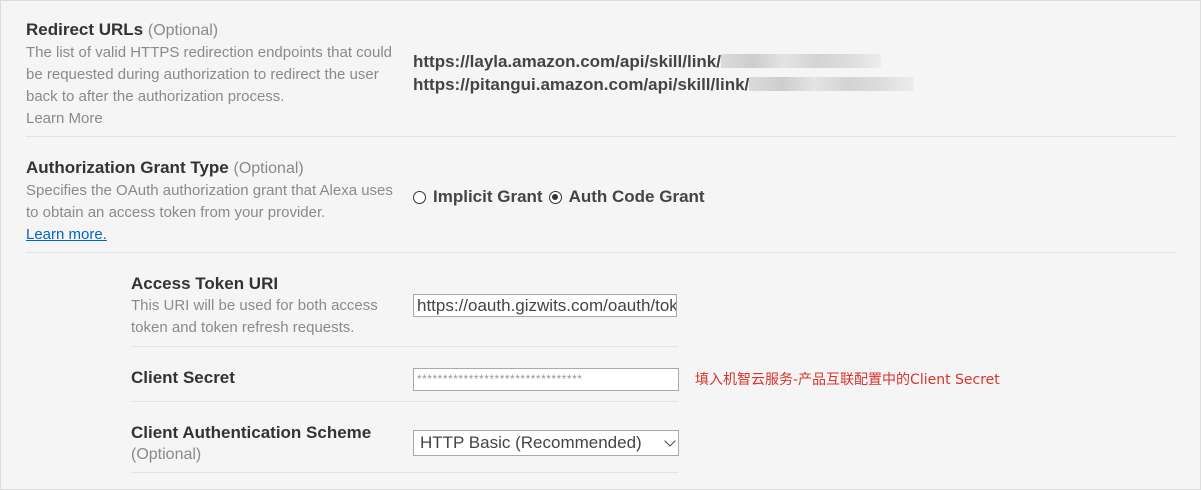  What do you see at coordinates (488, 197) in the screenshot?
I see `implicit-grant-label: Implicit Grant` at bounding box center [488, 197].